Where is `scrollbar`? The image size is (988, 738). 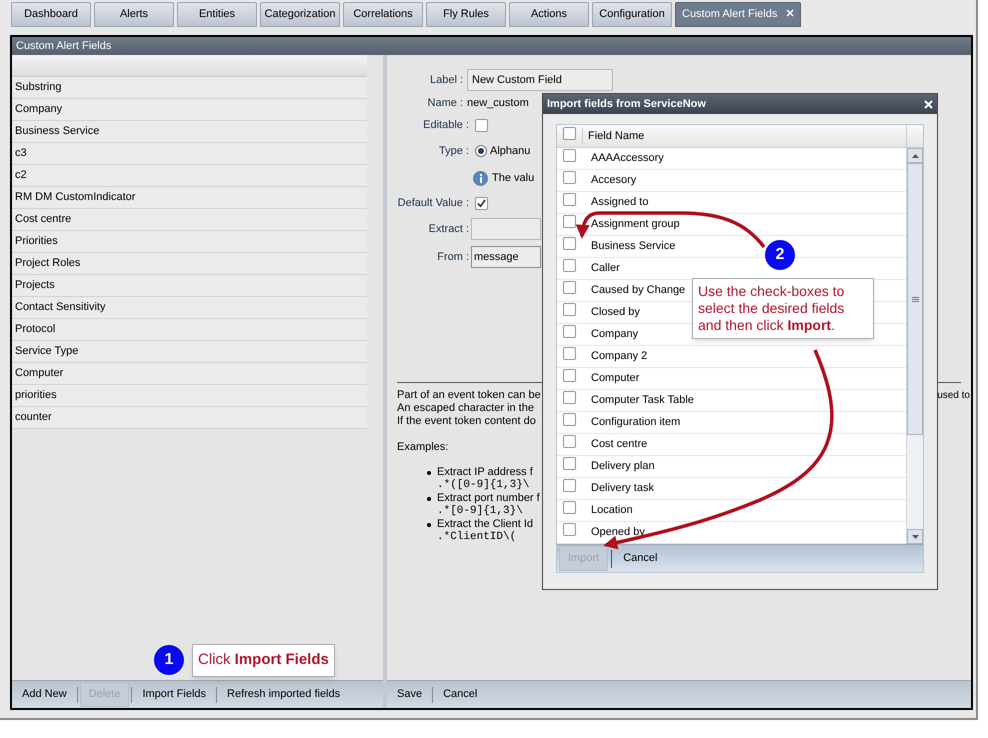 scrollbar is located at coordinates (914, 346).